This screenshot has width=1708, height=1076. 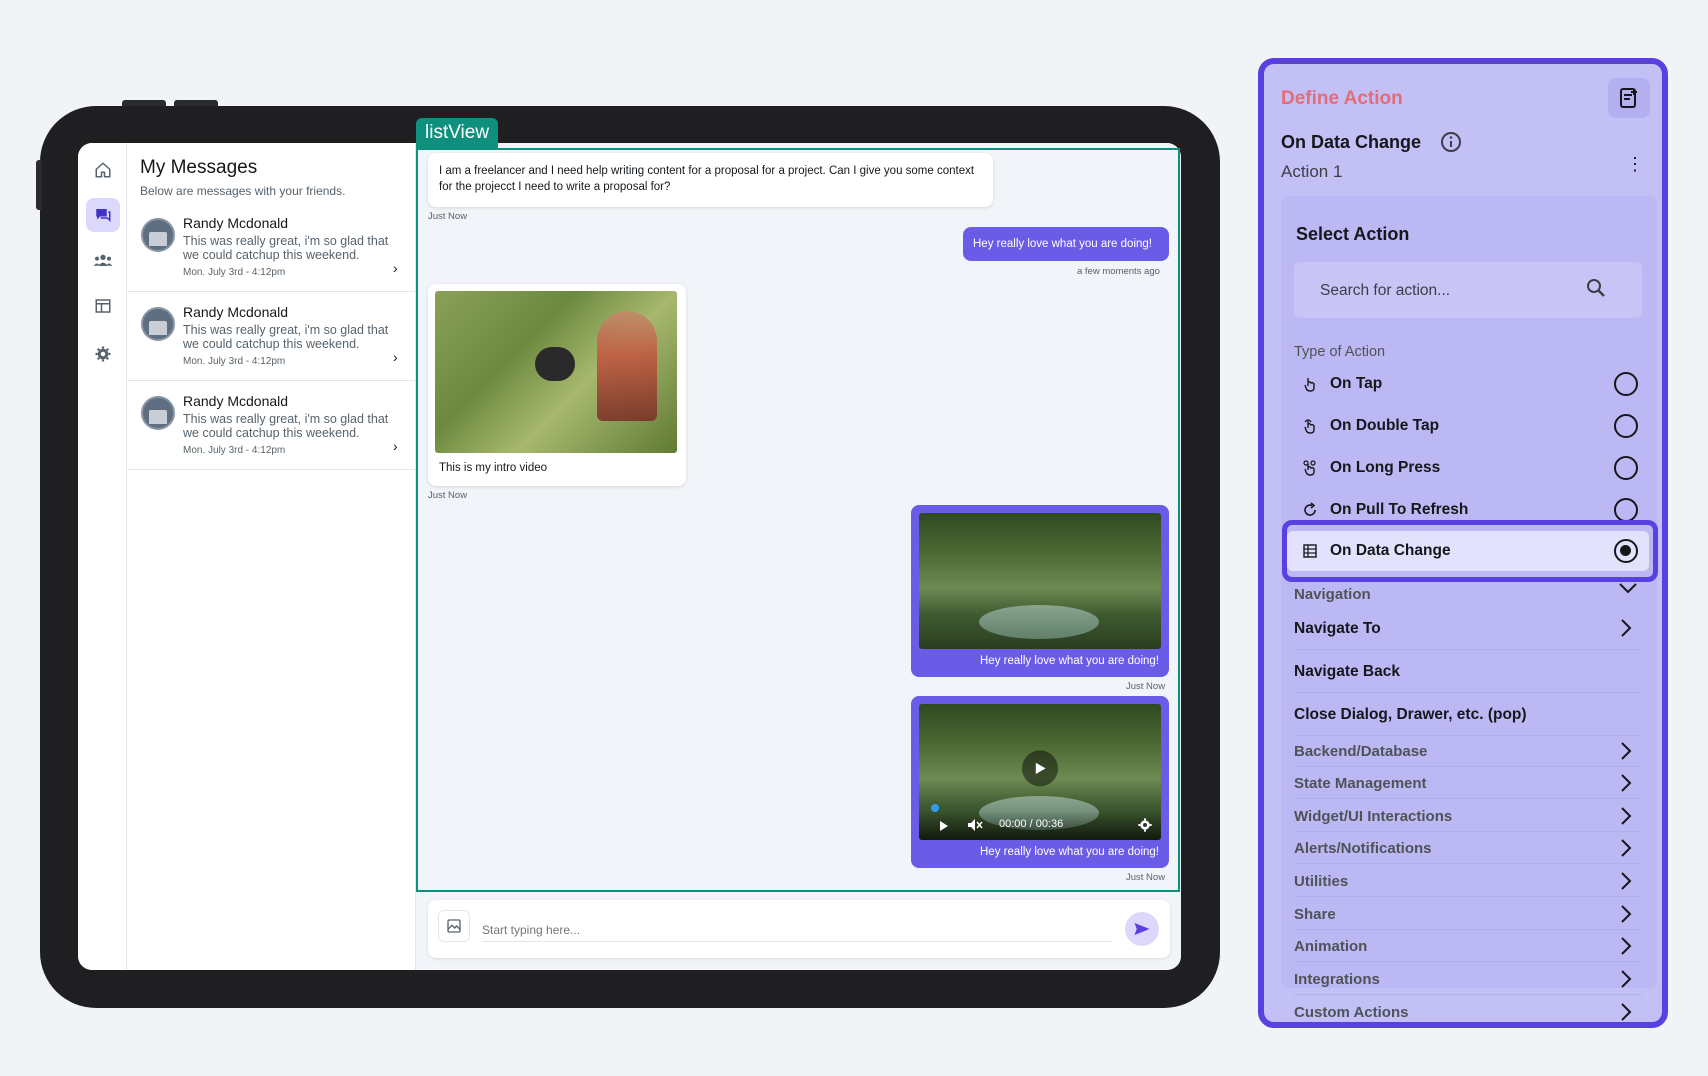 What do you see at coordinates (1468, 784) in the screenshot?
I see `category-state-management: State Management` at bounding box center [1468, 784].